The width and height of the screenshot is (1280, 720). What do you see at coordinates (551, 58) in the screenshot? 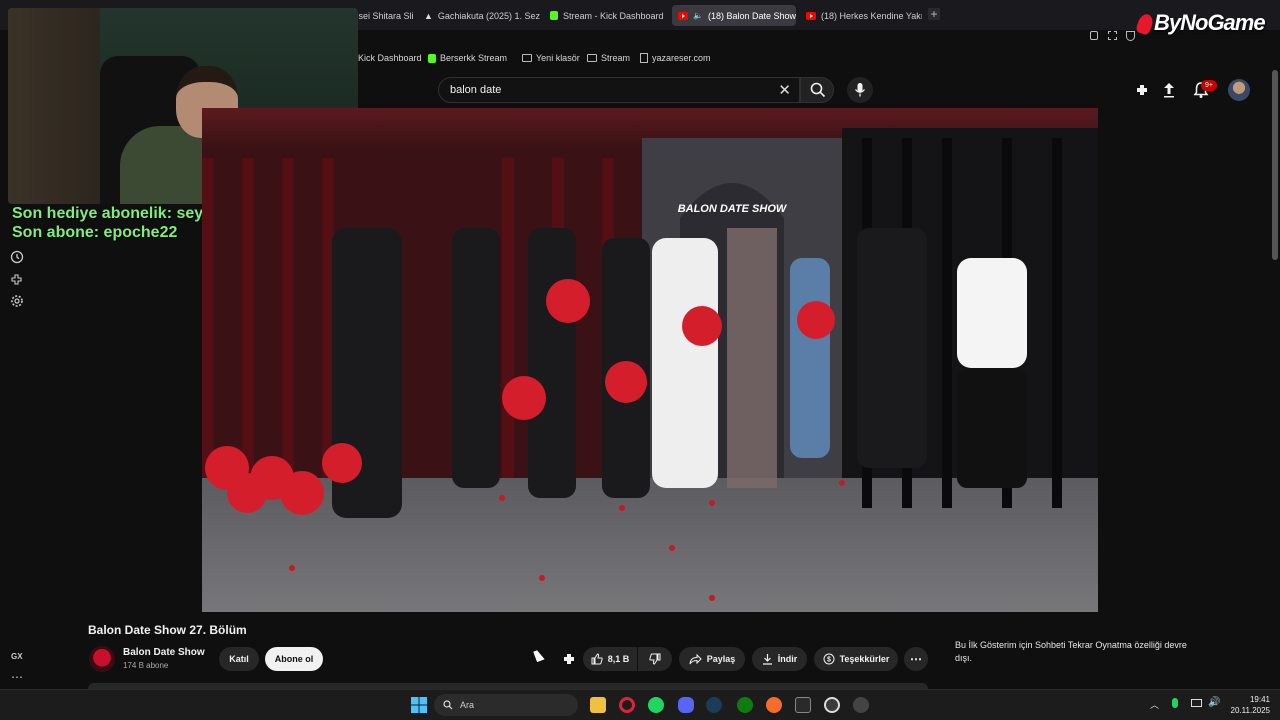
I see `bookmark-yeni-klasor: Yeni klasör` at bounding box center [551, 58].